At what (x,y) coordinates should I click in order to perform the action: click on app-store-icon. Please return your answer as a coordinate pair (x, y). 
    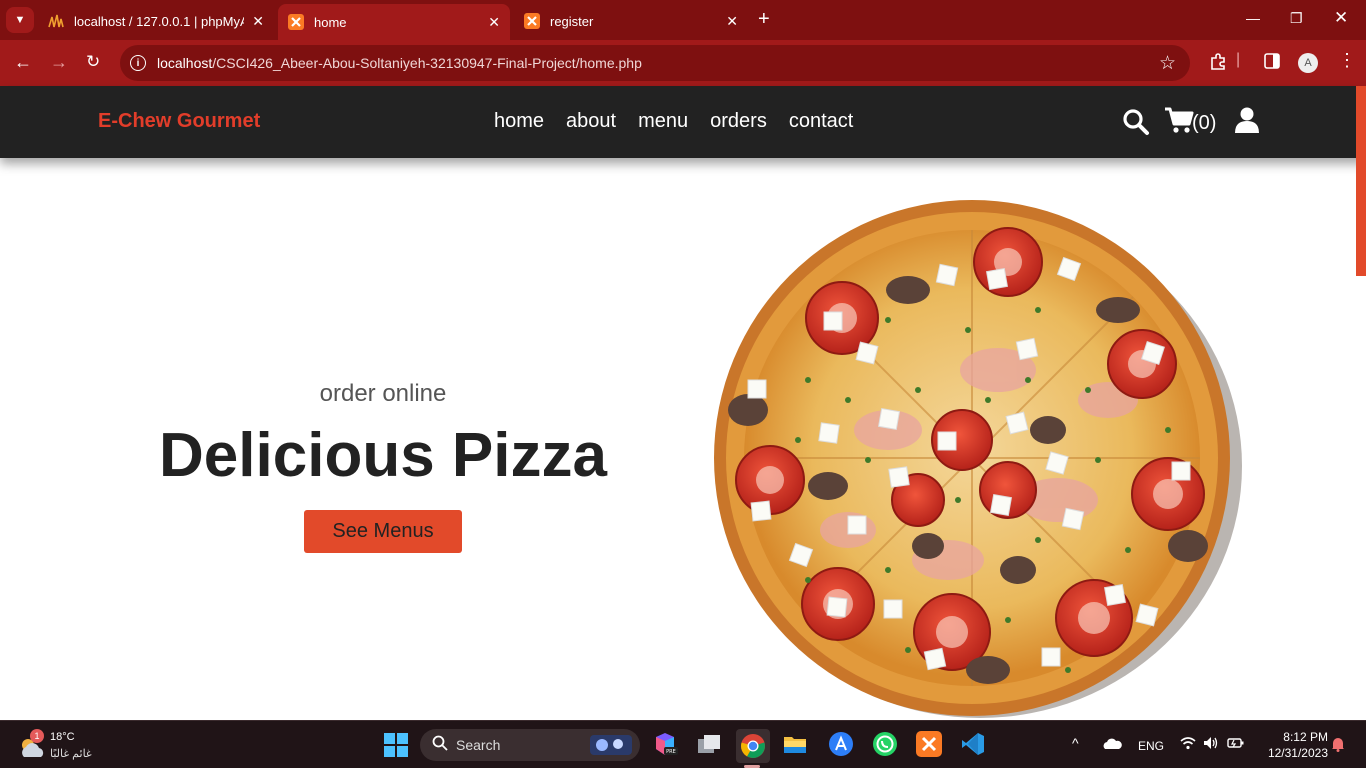
    Looking at the image, I should click on (841, 744).